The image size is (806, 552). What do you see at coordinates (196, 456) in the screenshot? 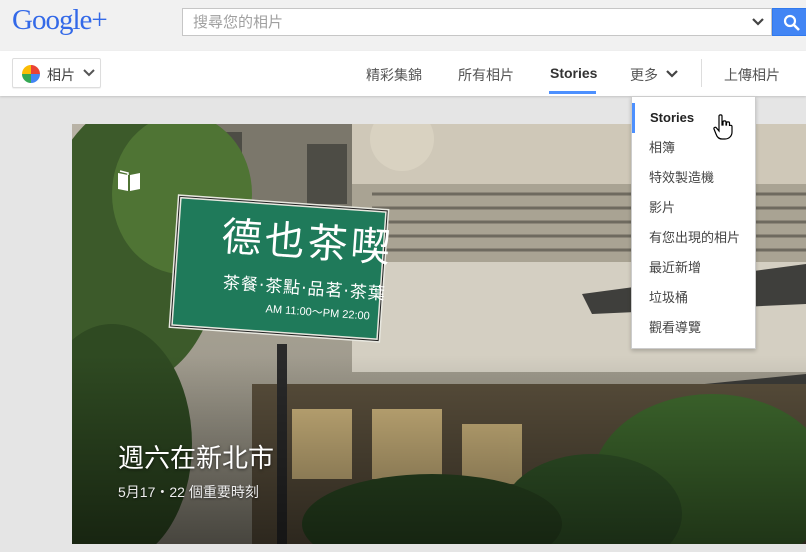
I see `story-title: 週六在新北市` at bounding box center [196, 456].